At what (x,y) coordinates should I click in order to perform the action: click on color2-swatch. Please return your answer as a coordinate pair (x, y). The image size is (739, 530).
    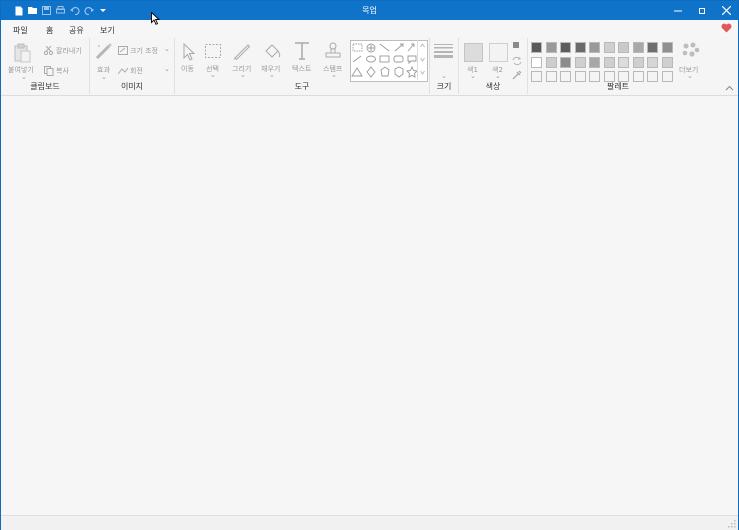
    Looking at the image, I should click on (498, 52).